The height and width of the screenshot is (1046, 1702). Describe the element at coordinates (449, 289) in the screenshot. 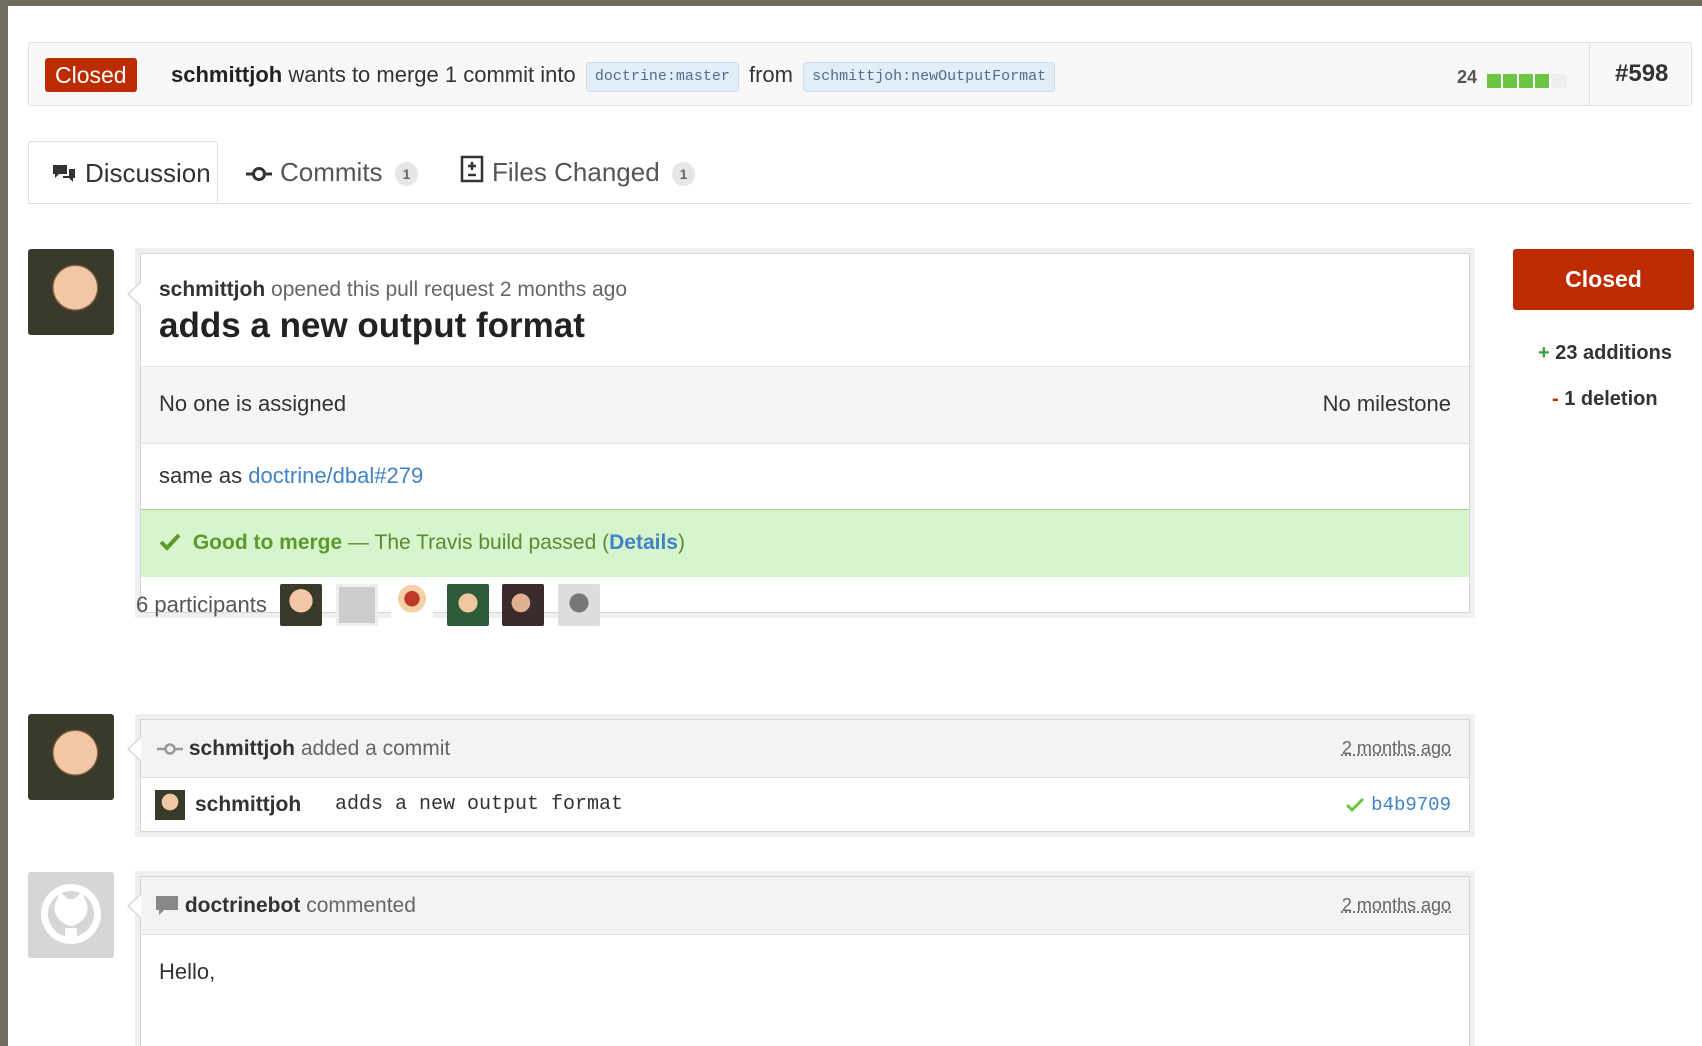

I see `opened-text: opened this pull request 2 months ago` at that location.